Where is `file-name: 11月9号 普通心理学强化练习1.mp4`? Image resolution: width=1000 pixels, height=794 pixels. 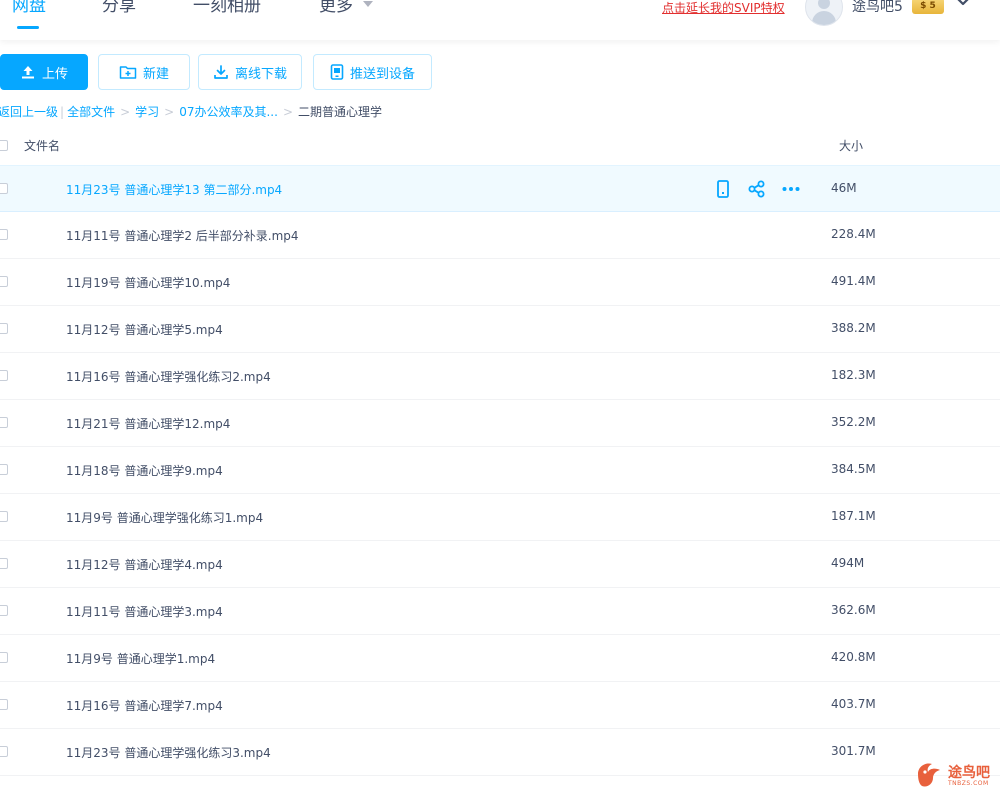 file-name: 11月9号 普通心理学强化练习1.mp4 is located at coordinates (164, 517).